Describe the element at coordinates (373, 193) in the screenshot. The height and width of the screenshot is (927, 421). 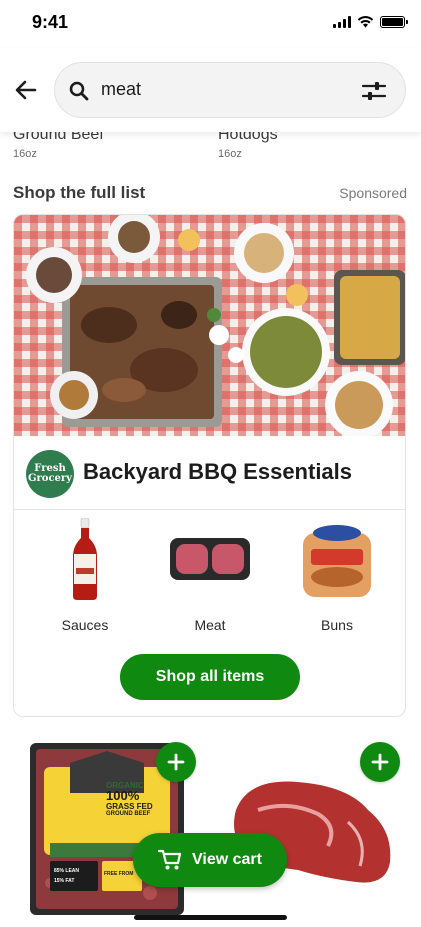
I see `sponsored-label: Sponsored` at that location.